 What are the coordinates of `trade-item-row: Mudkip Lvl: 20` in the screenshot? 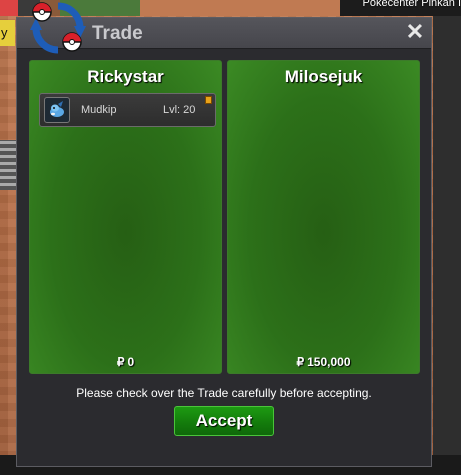 It's located at (127, 110).